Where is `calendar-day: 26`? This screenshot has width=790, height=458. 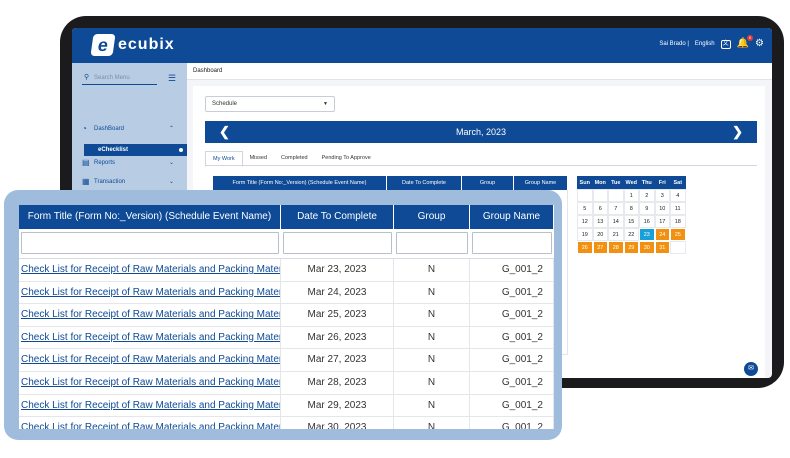
calendar-day: 26 is located at coordinates (585, 247).